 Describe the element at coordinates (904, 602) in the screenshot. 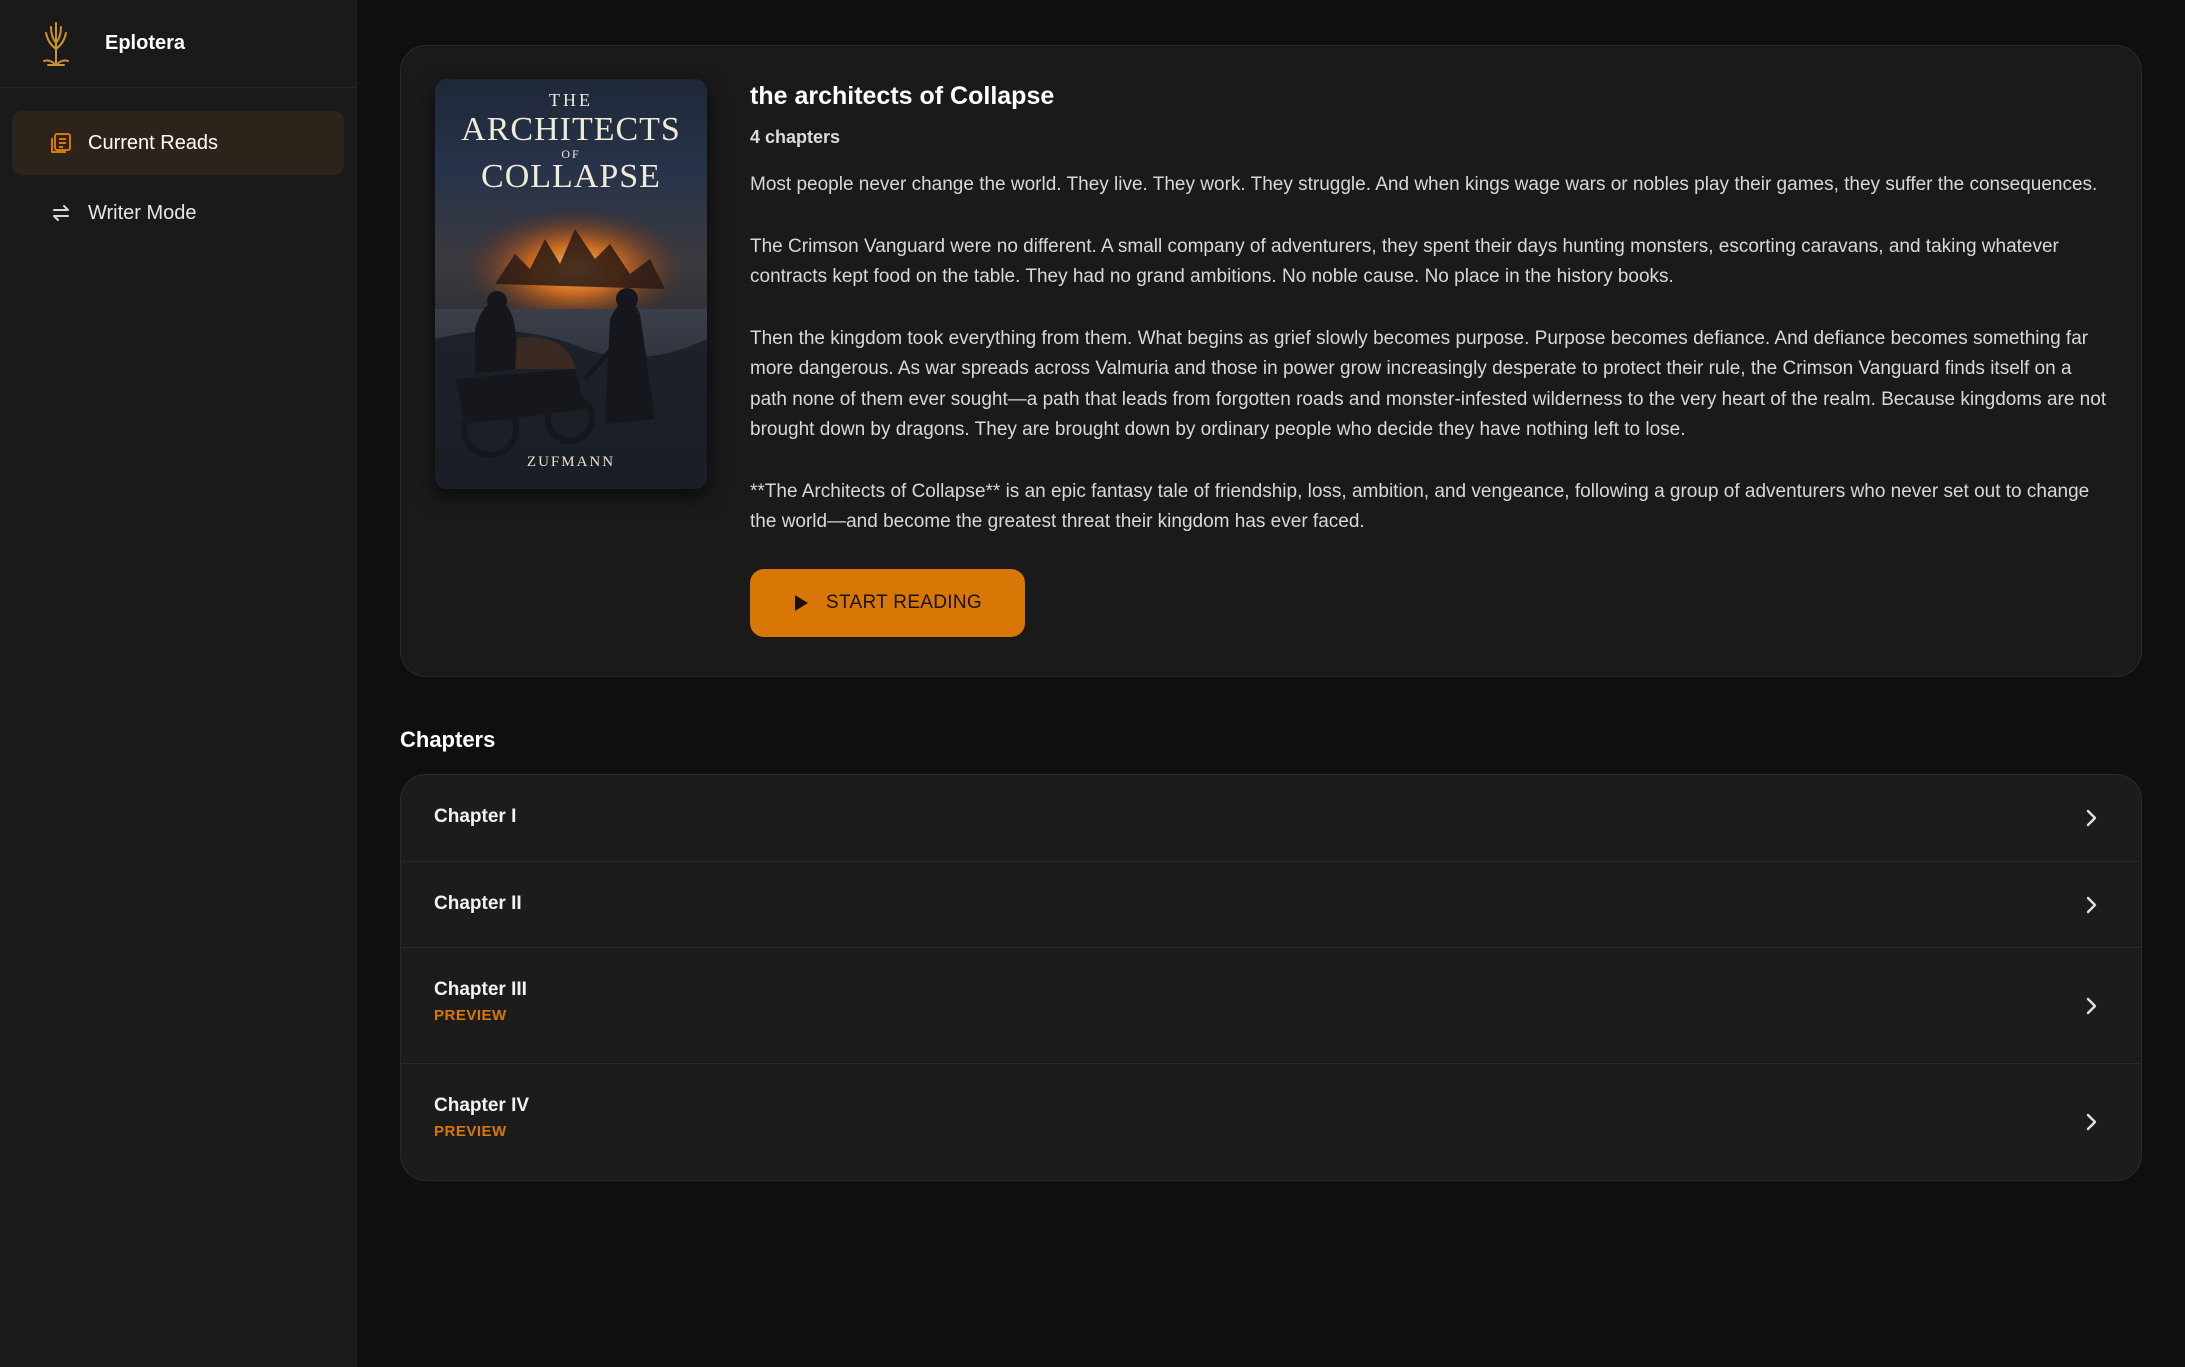

I see `start-reading-label: START READING` at that location.